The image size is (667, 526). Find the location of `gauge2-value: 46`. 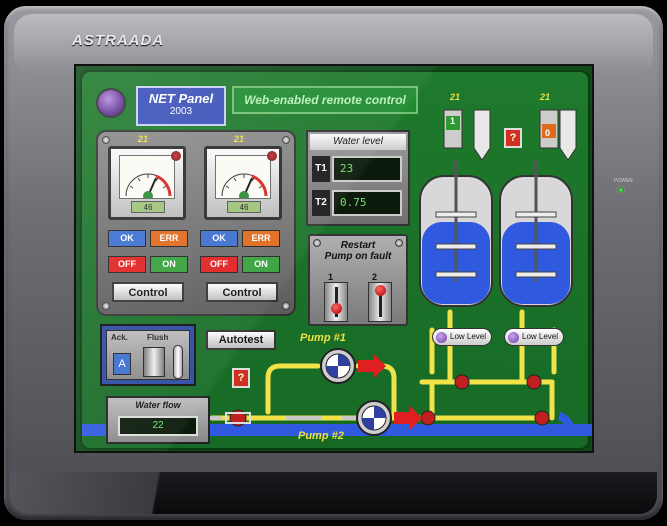

gauge2-value: 46 is located at coordinates (244, 207).